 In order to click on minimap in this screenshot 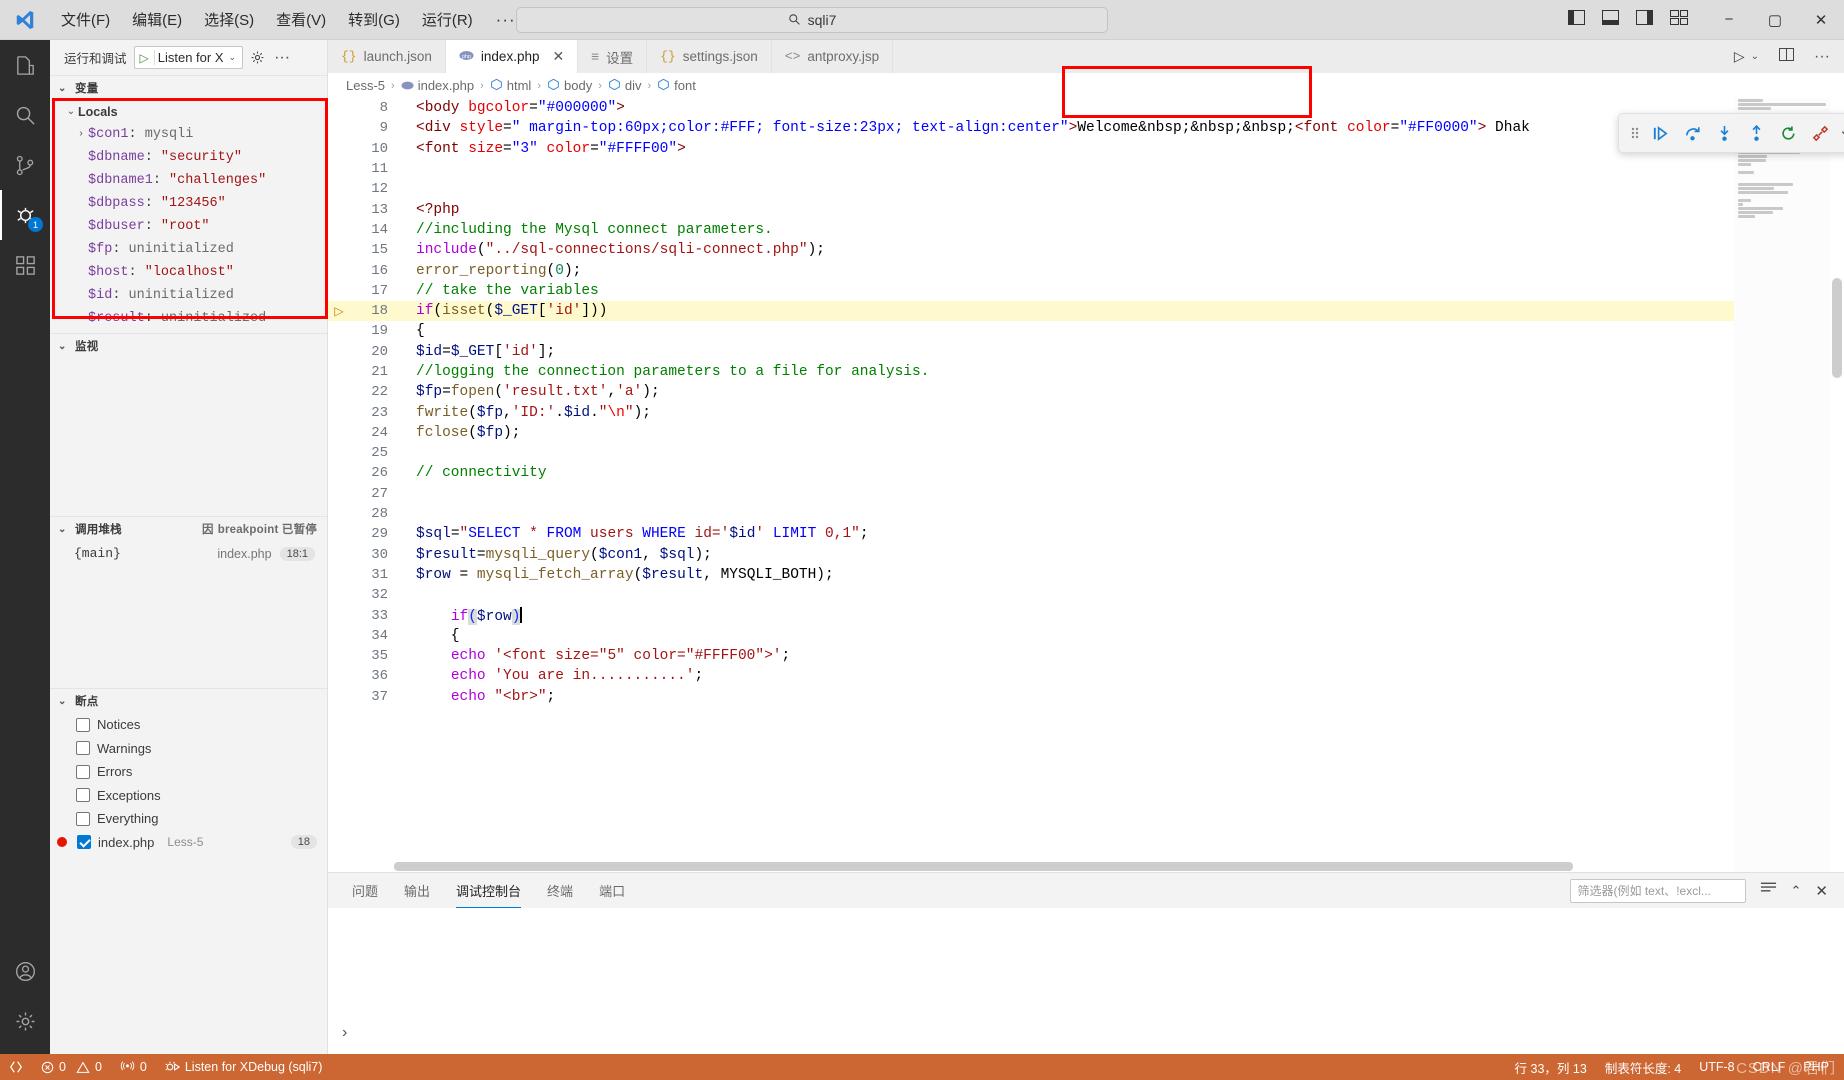, I will do `click(1782, 485)`.